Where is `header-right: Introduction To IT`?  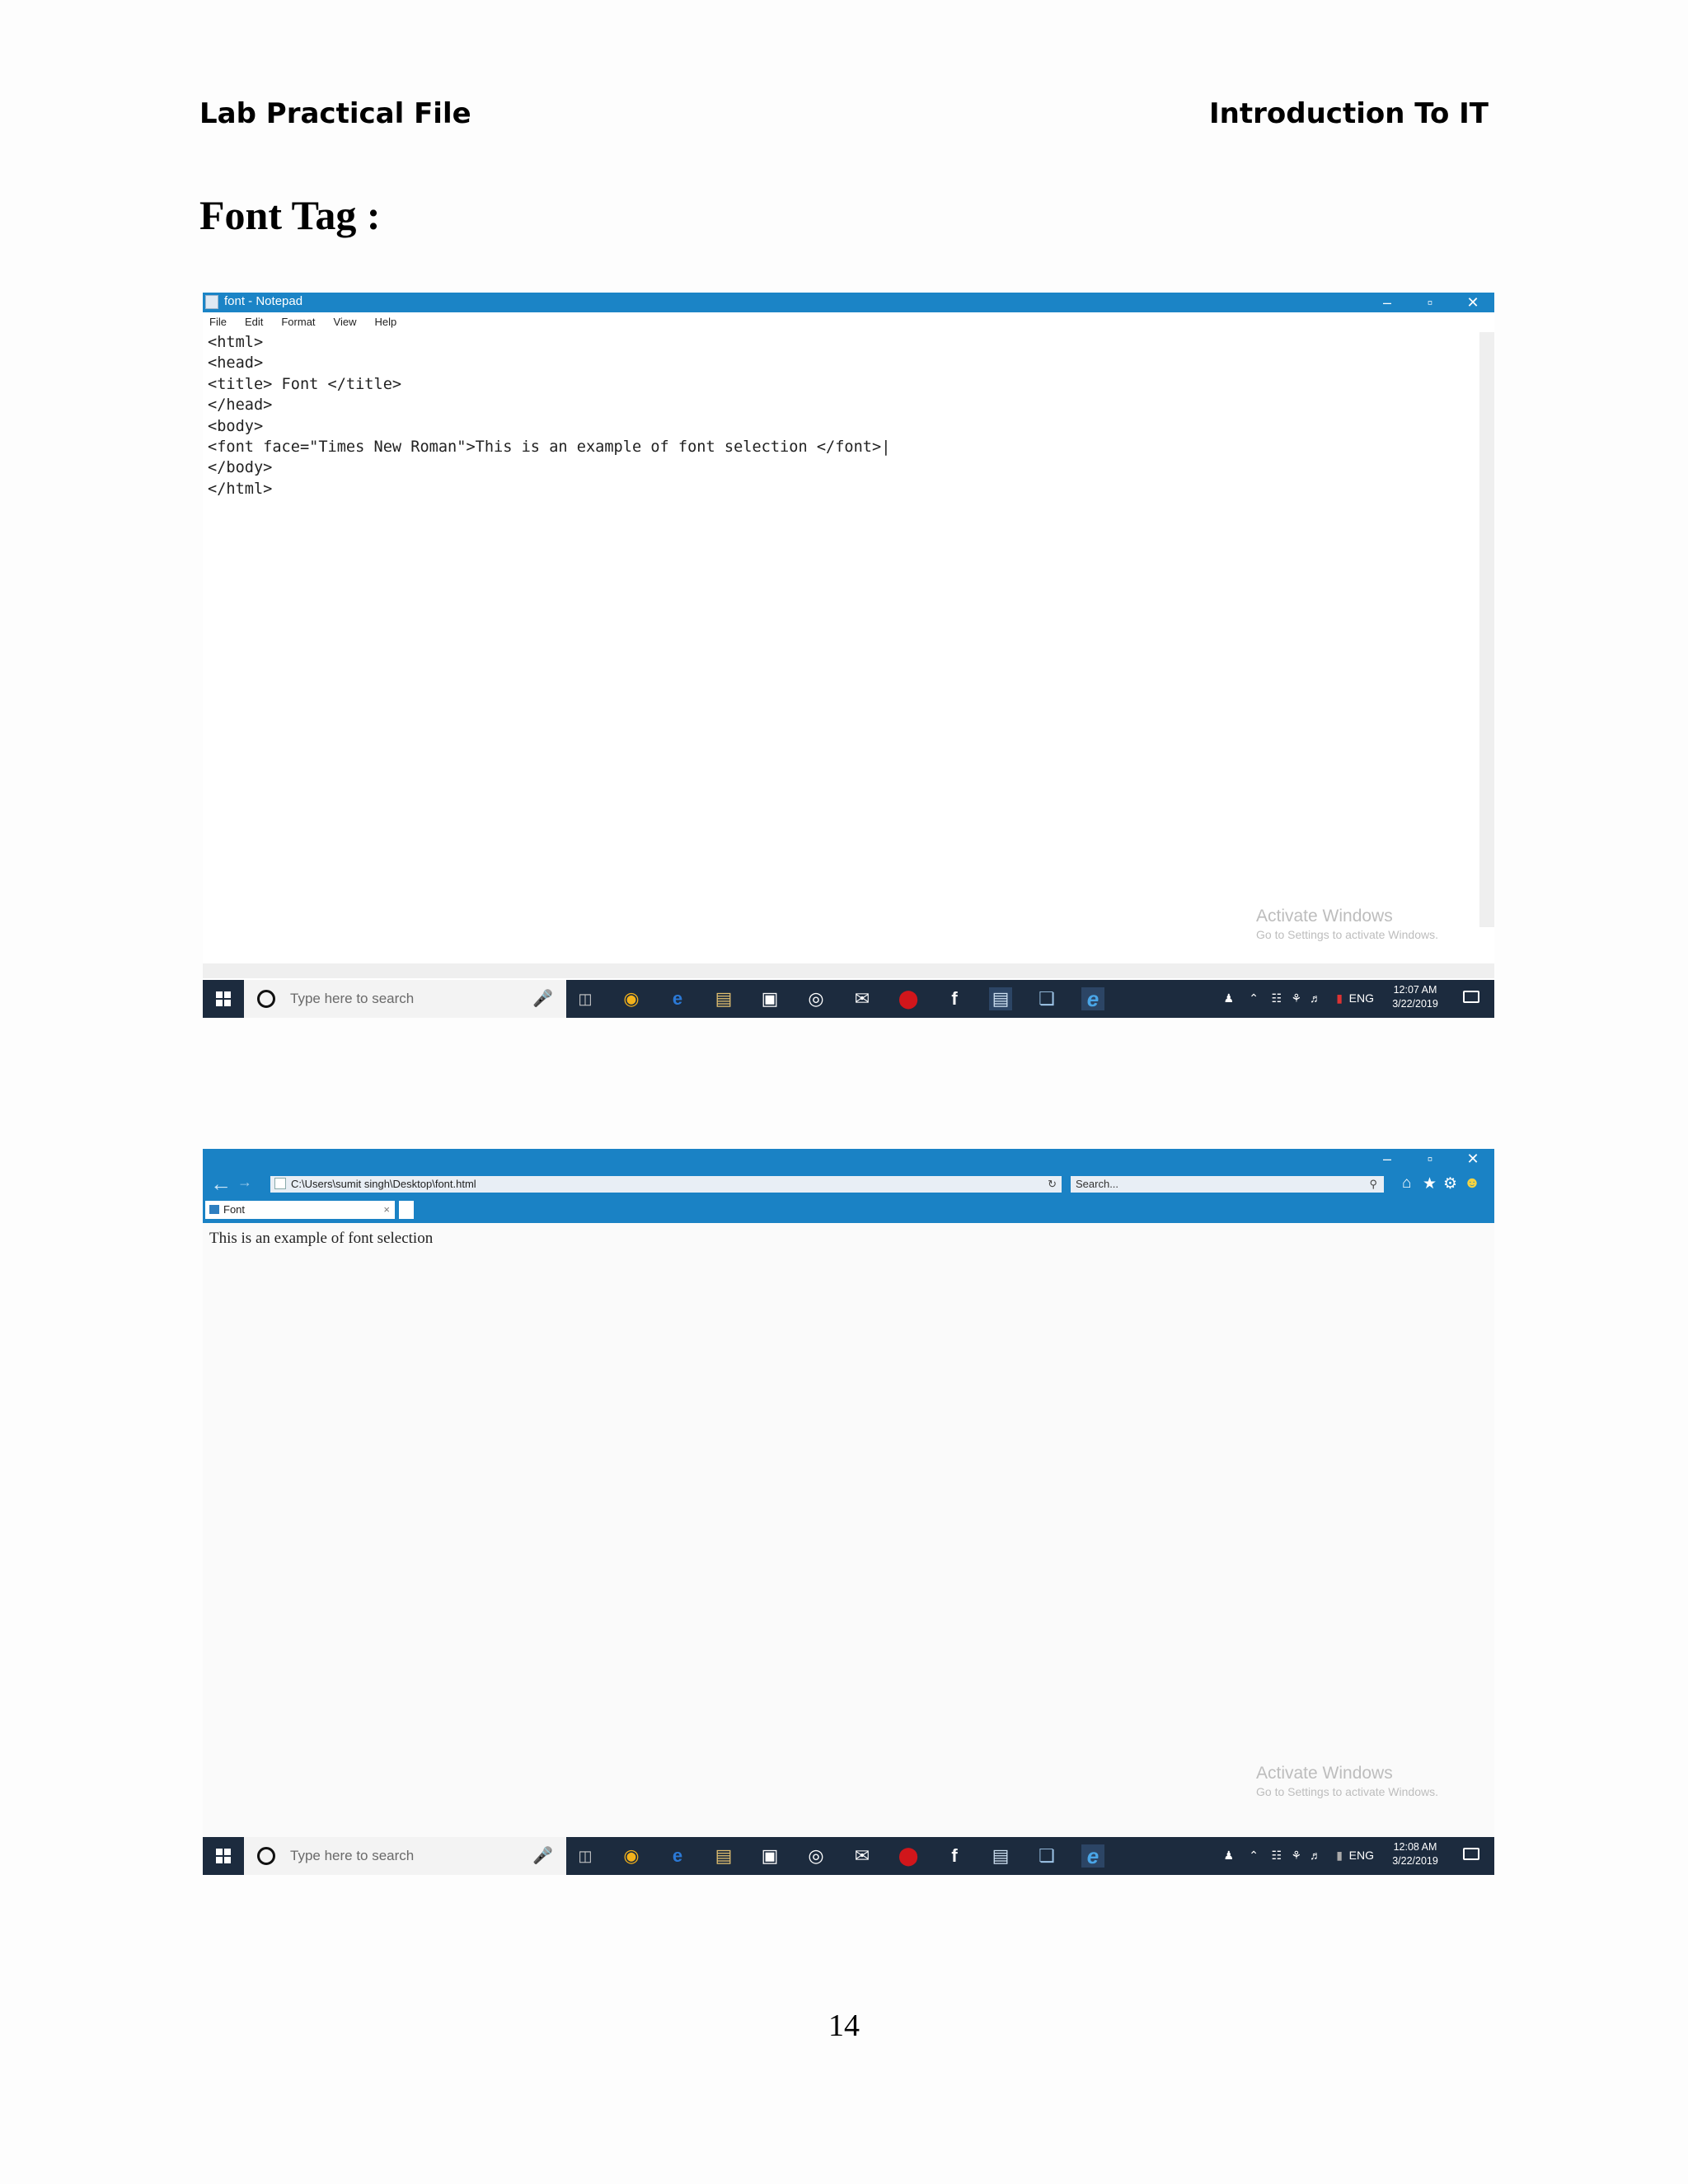 header-right: Introduction To IT is located at coordinates (1349, 113).